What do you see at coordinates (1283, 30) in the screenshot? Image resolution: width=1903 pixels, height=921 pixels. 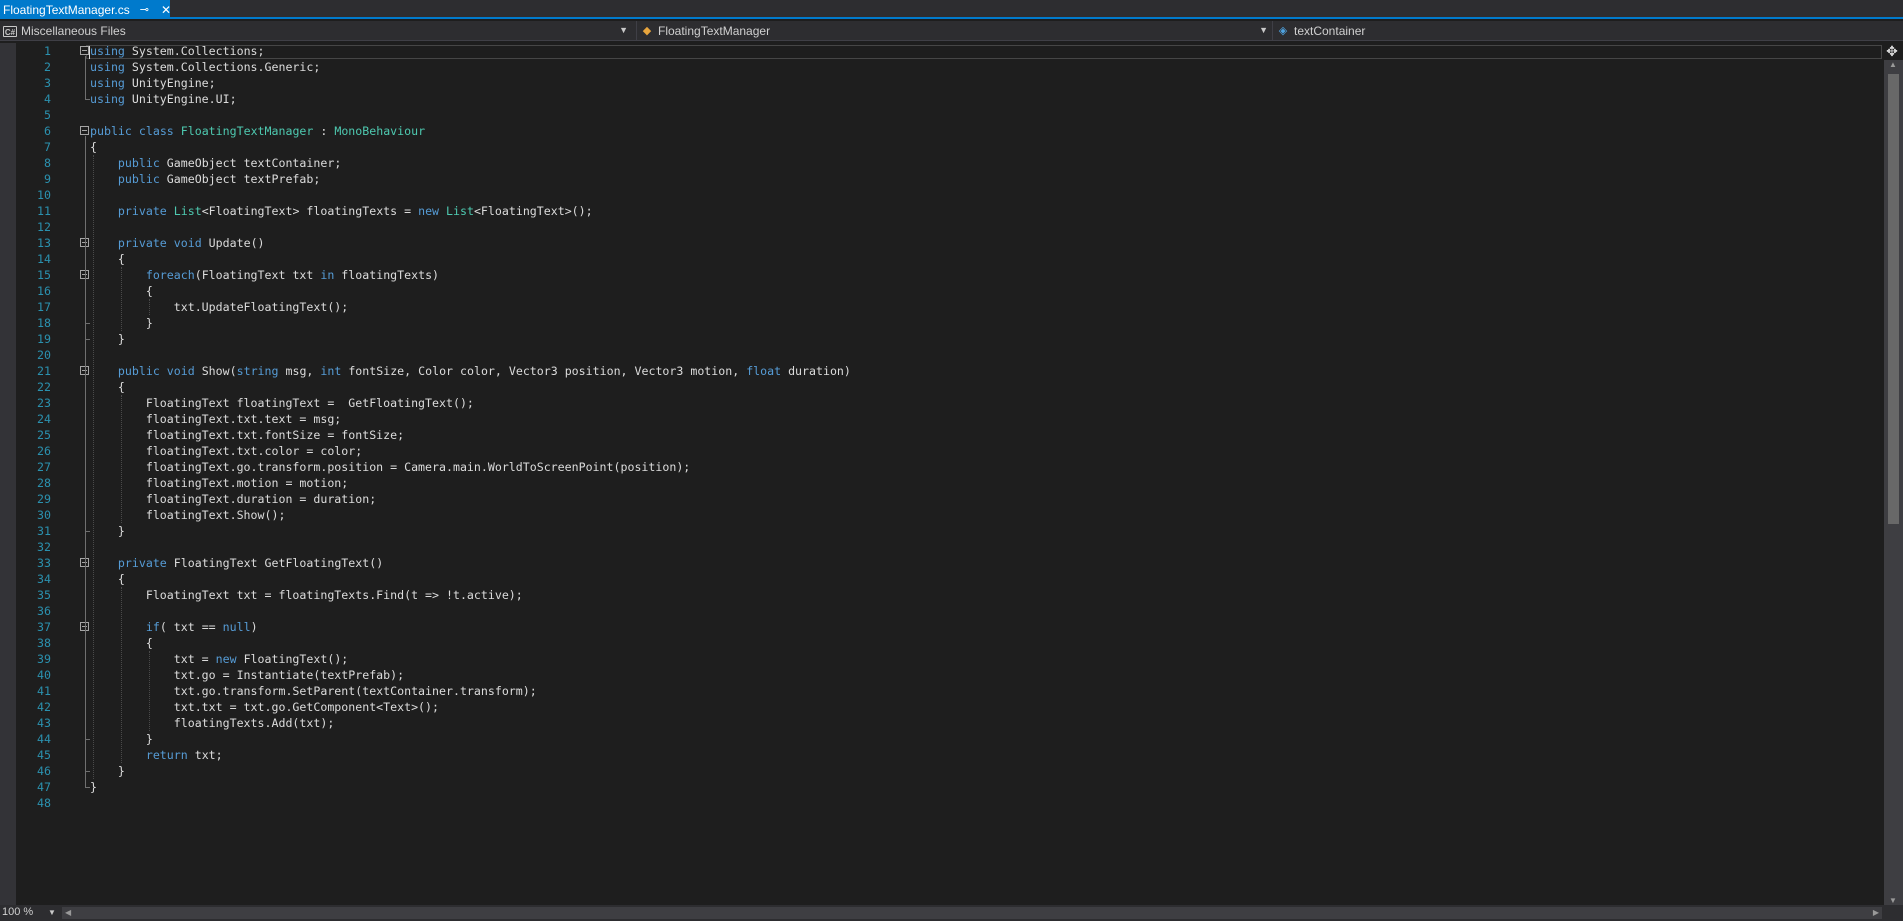 I see `field-icon: ◈` at bounding box center [1283, 30].